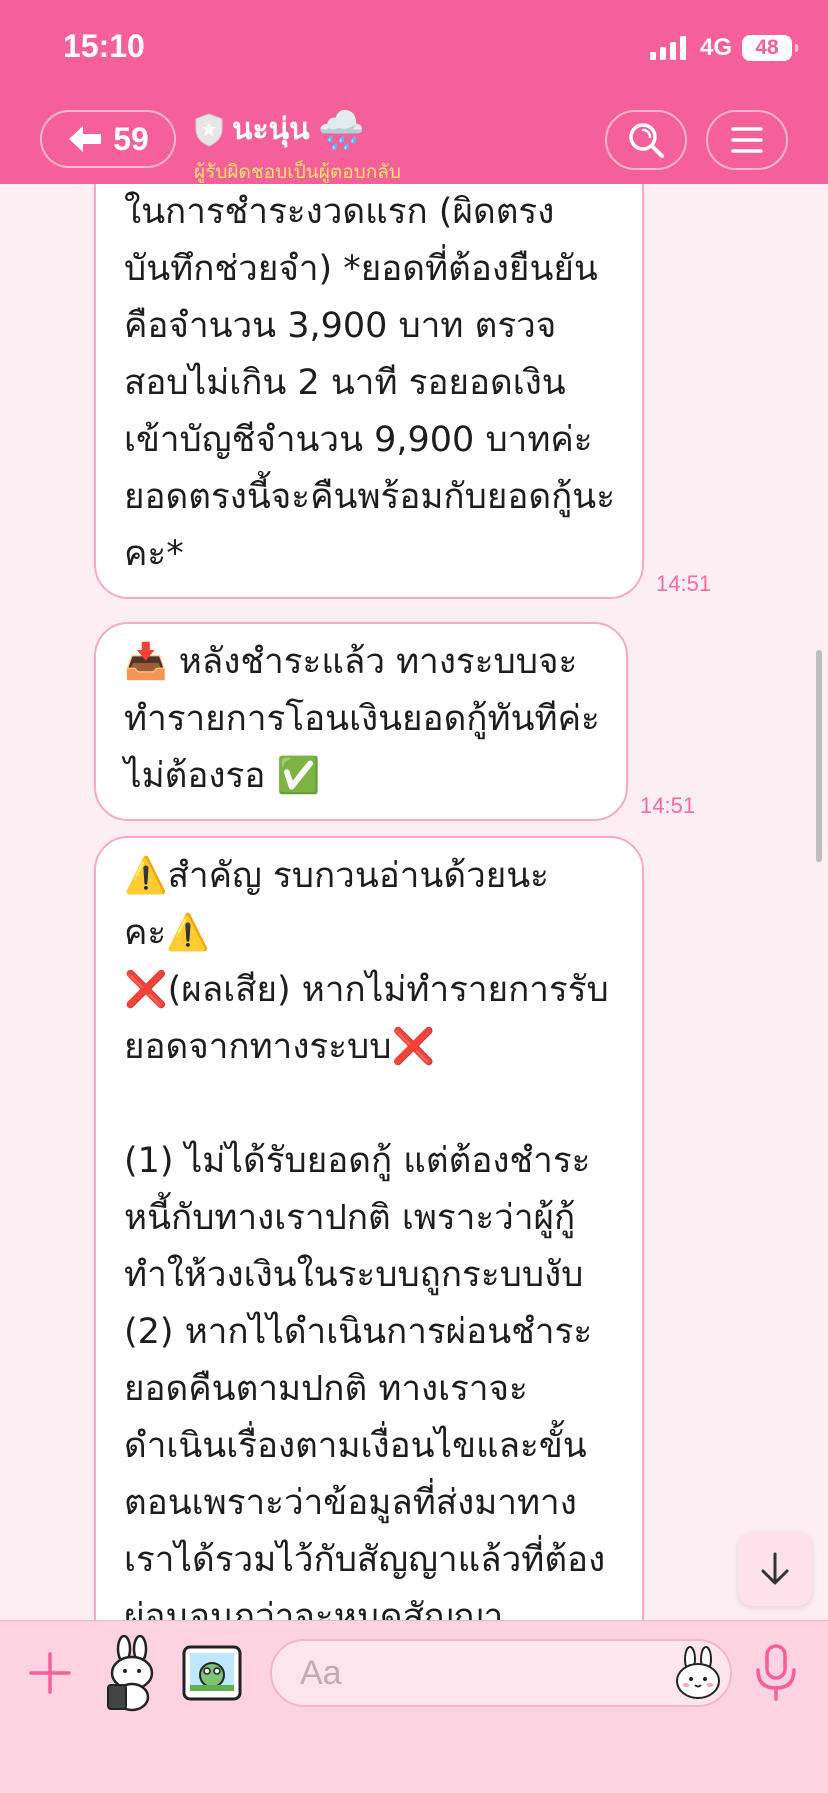 The image size is (828, 1793). I want to click on scroll-to-bottom-button, so click(775, 1569).